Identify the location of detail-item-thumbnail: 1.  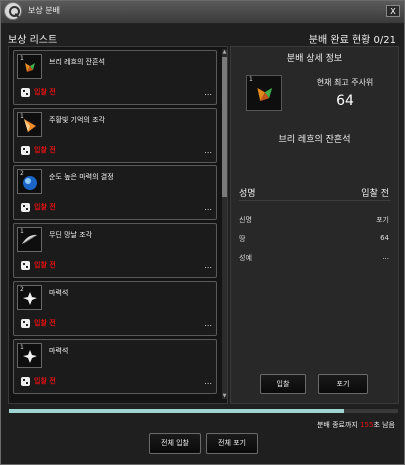
(264, 93).